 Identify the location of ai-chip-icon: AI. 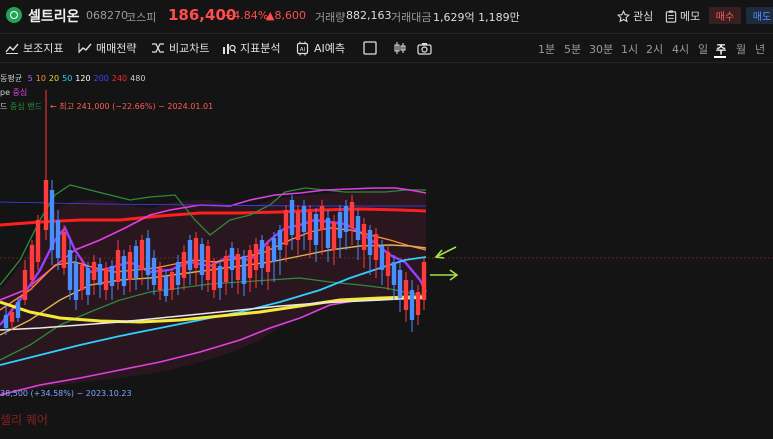
(302, 48).